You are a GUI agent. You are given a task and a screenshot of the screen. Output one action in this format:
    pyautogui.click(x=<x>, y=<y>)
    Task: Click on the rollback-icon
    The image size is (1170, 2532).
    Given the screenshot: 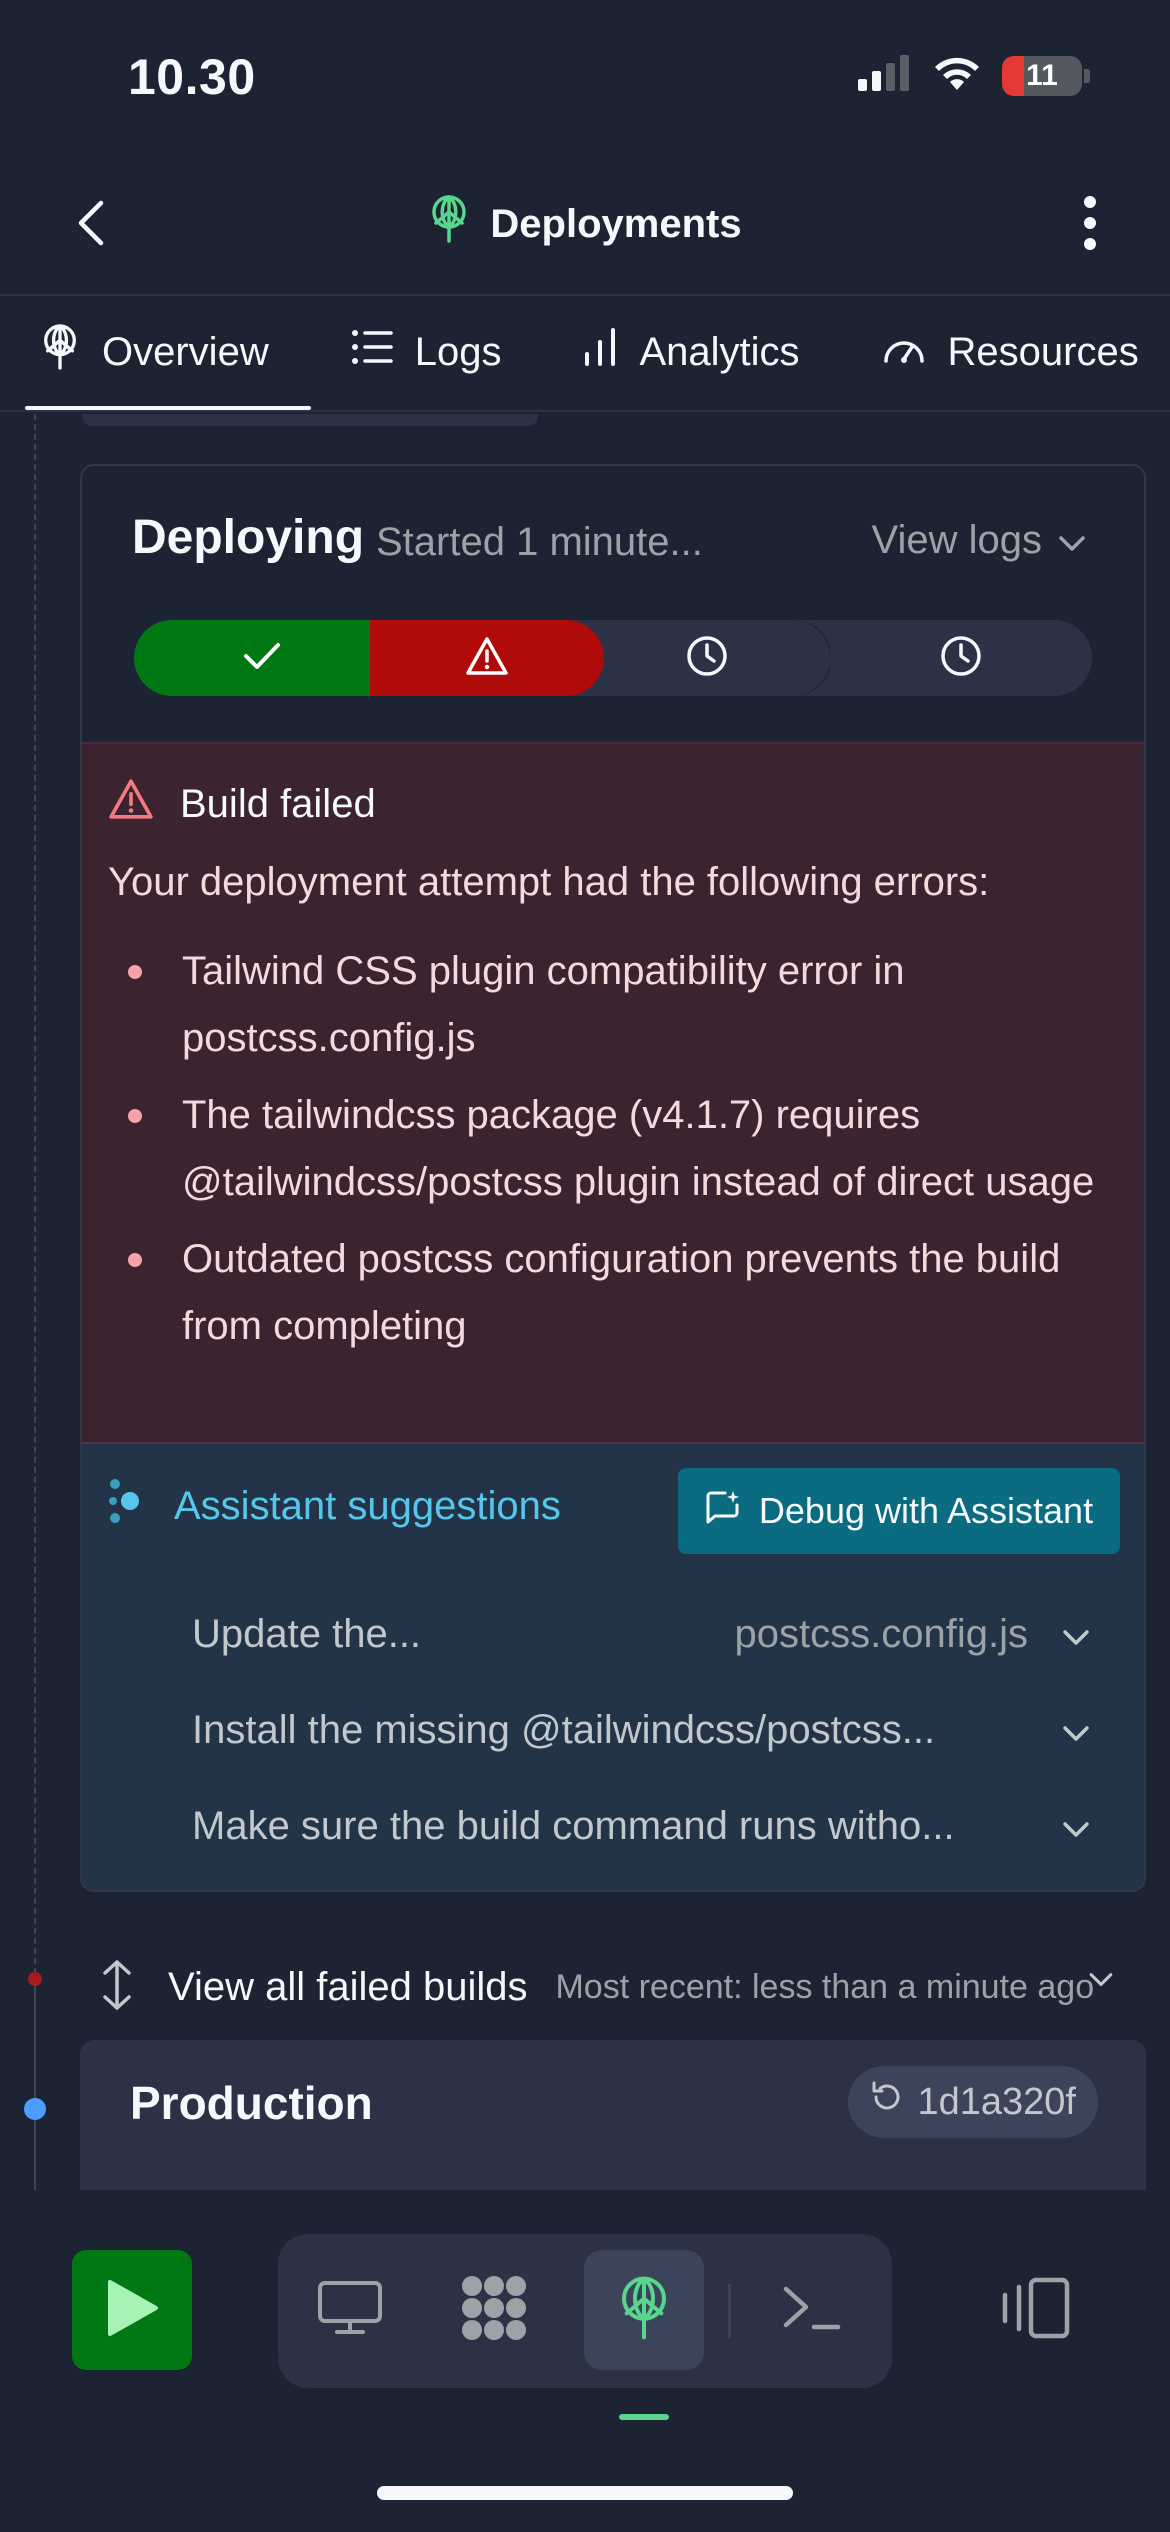 What is the action you would take?
    pyautogui.click(x=887, y=2102)
    